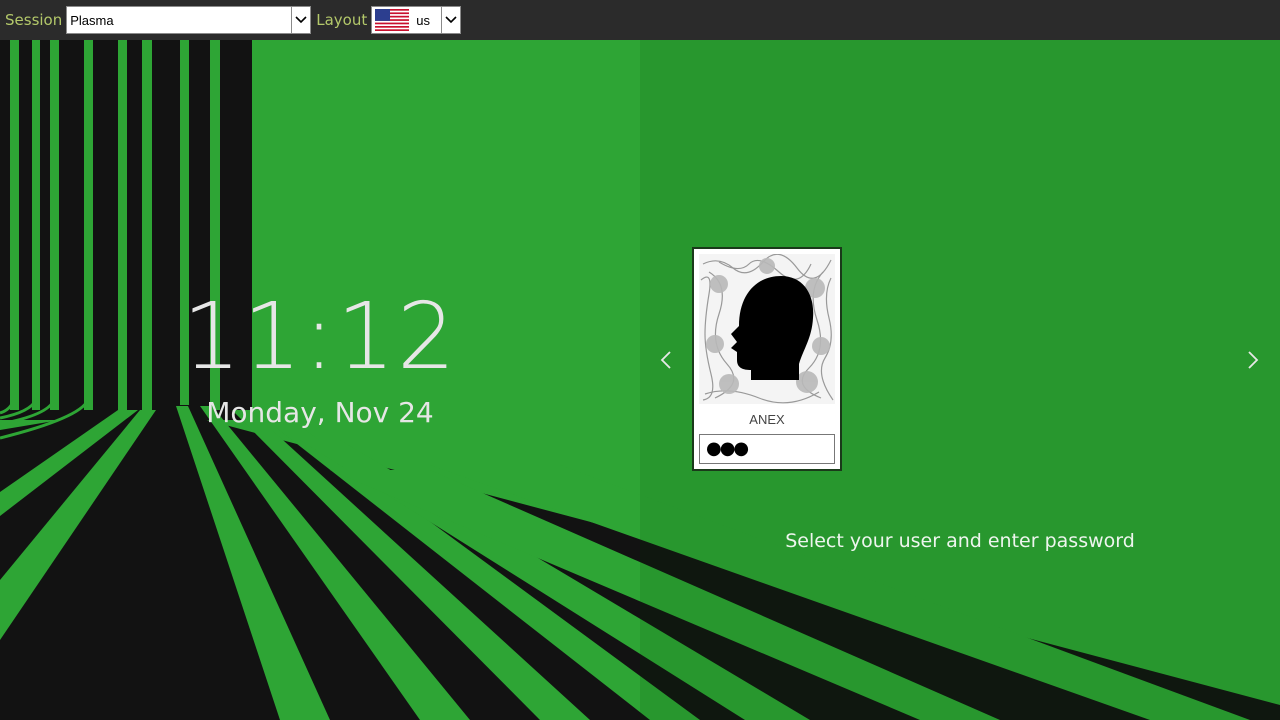 The image size is (1280, 720). Describe the element at coordinates (392, 20) in the screenshot. I see `us-flag-icon` at that location.